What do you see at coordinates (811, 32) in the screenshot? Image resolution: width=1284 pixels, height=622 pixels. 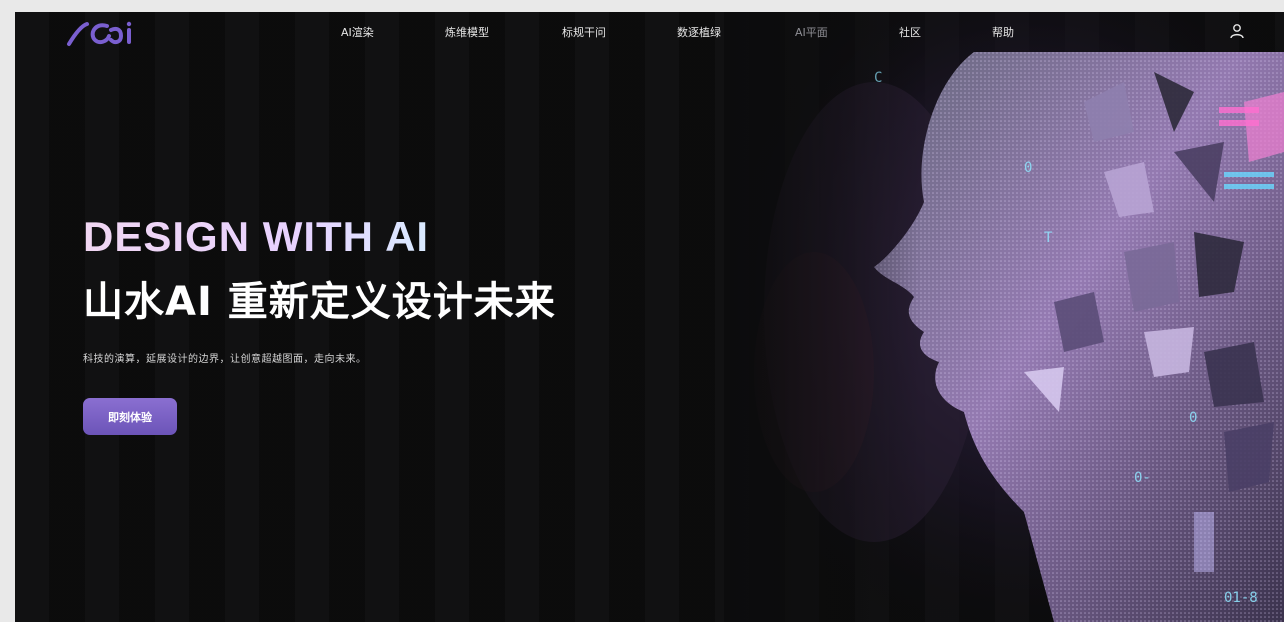 I see `nav-item-ai-graphic: AI平面` at bounding box center [811, 32].